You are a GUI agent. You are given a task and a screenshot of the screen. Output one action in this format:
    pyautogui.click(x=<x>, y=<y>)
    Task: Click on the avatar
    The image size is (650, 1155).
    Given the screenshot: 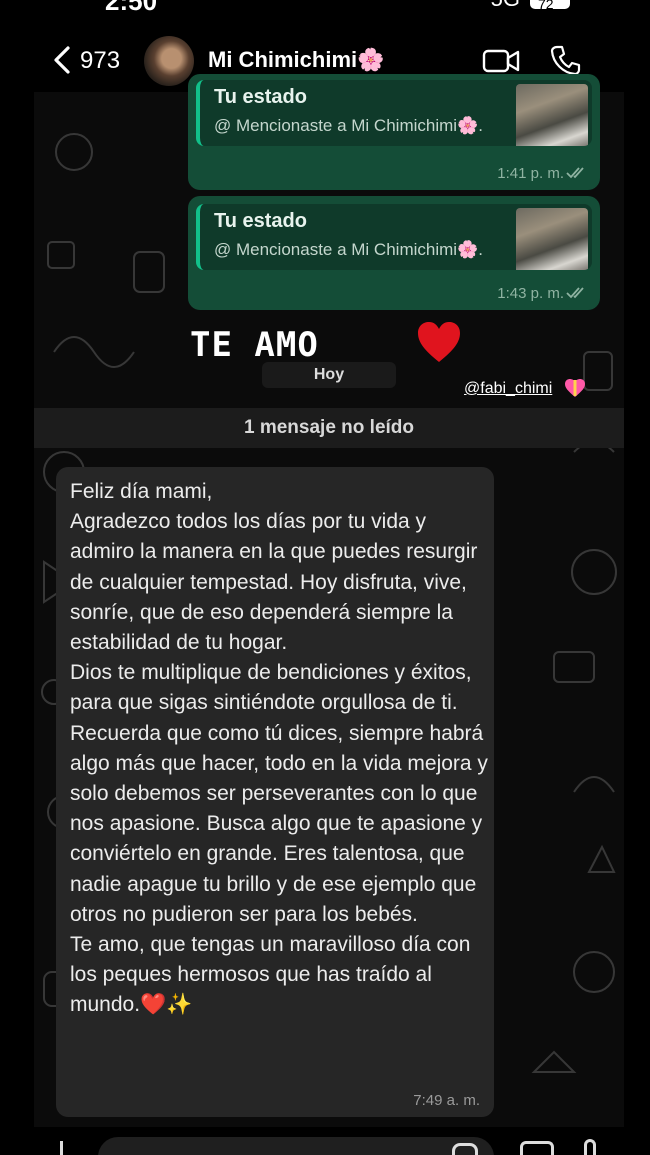 What is the action you would take?
    pyautogui.click(x=169, y=61)
    